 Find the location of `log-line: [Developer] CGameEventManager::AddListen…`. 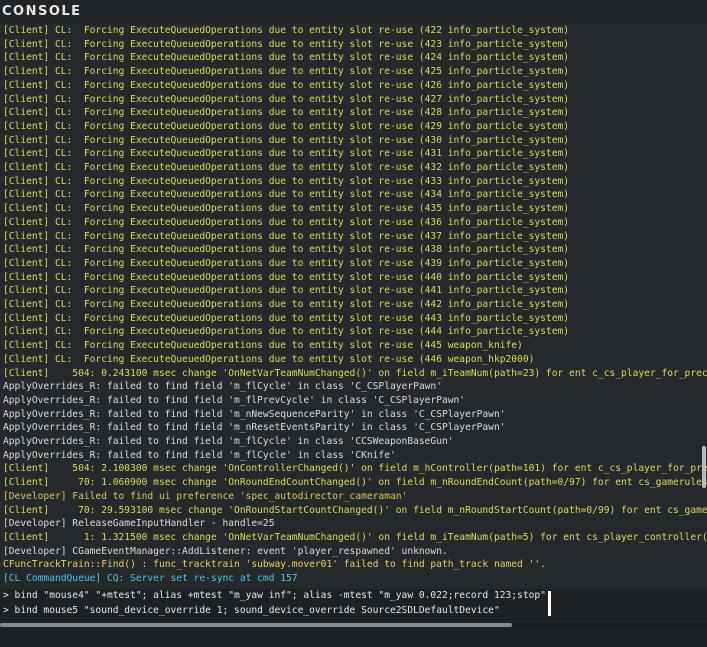

log-line: [Developer] CGameEventManager::AddListen… is located at coordinates (225, 551).